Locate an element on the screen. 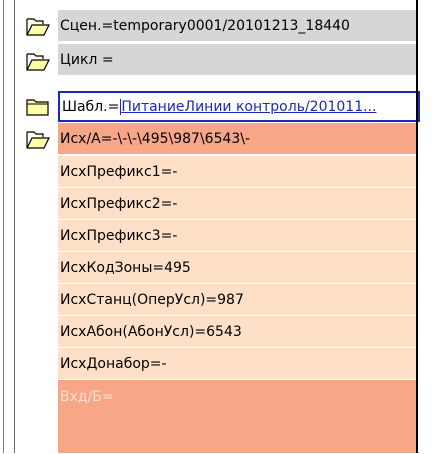 The width and height of the screenshot is (432, 454). tree-leaf-label: ИсхСтанц(ОперУсл)=987 is located at coordinates (152, 299).